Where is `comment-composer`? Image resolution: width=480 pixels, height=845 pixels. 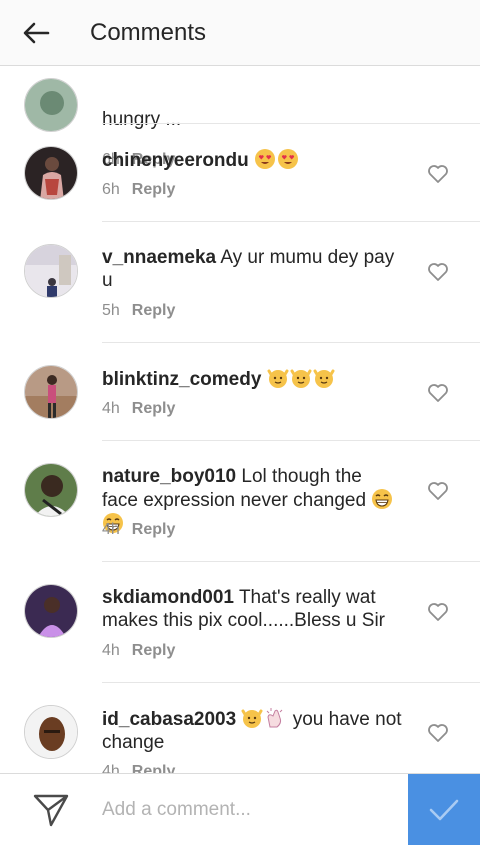 comment-composer is located at coordinates (240, 809).